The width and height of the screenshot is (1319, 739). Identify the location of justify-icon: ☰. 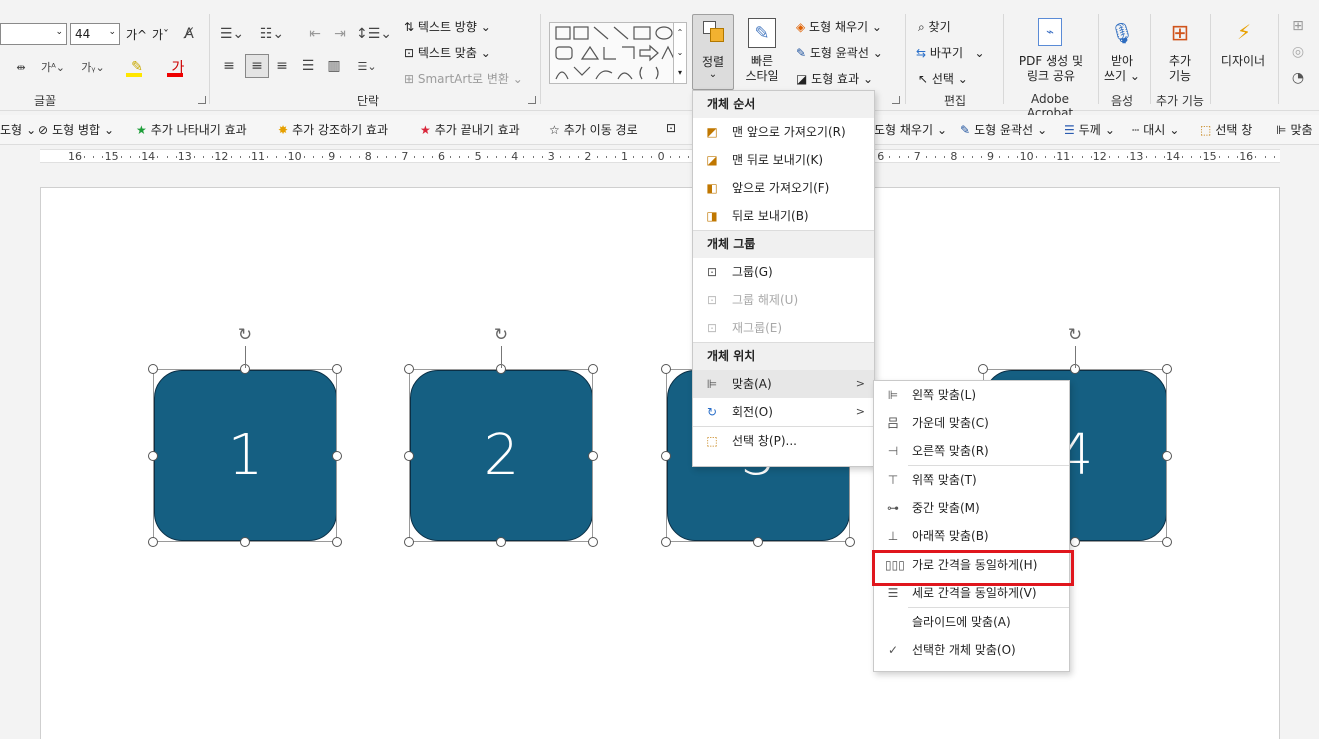
(308, 66).